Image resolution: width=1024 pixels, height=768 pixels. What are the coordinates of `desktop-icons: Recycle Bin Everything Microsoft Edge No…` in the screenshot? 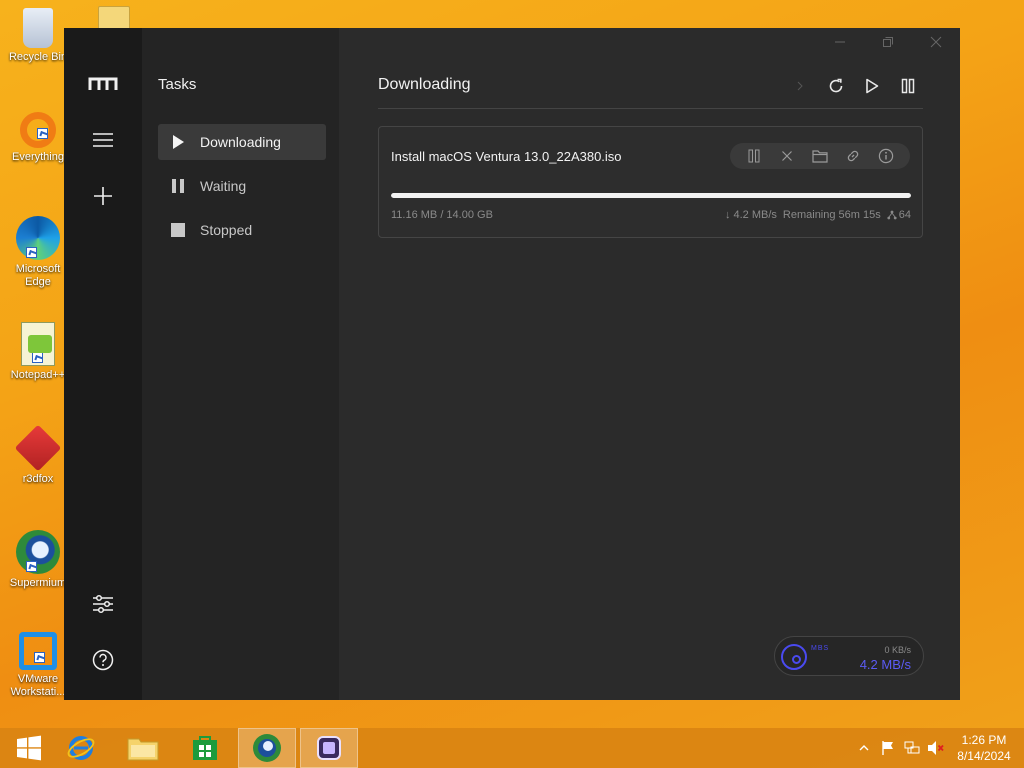 It's located at (33, 364).